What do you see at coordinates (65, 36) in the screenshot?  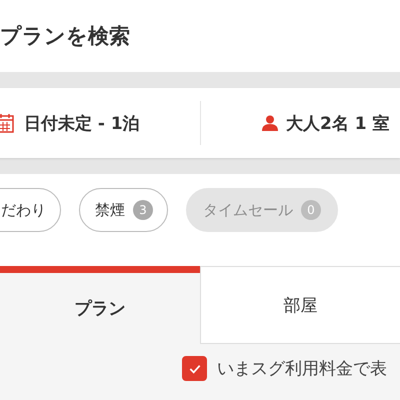 I see `page-title: プランを検索` at bounding box center [65, 36].